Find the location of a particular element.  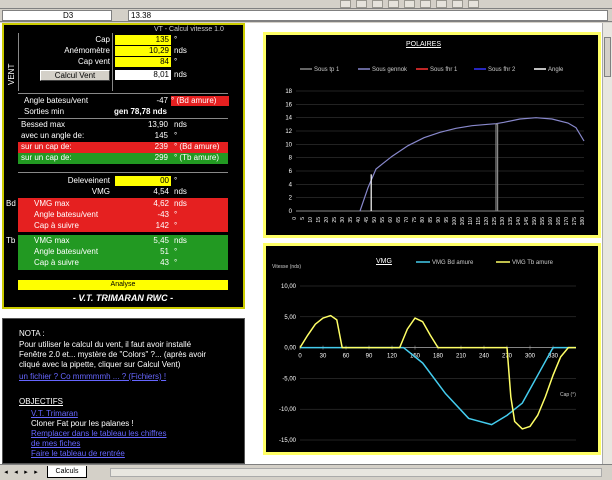

y-tick-label: -5,00 is located at coordinates (289, 379).